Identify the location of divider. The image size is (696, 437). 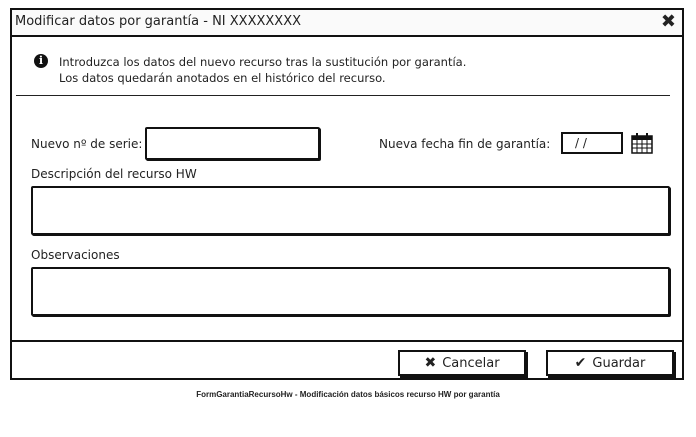
(343, 95).